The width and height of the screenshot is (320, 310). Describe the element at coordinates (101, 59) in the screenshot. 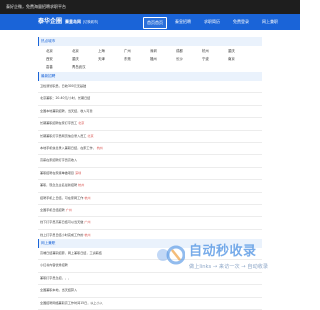

I see `city-link: 天津` at that location.